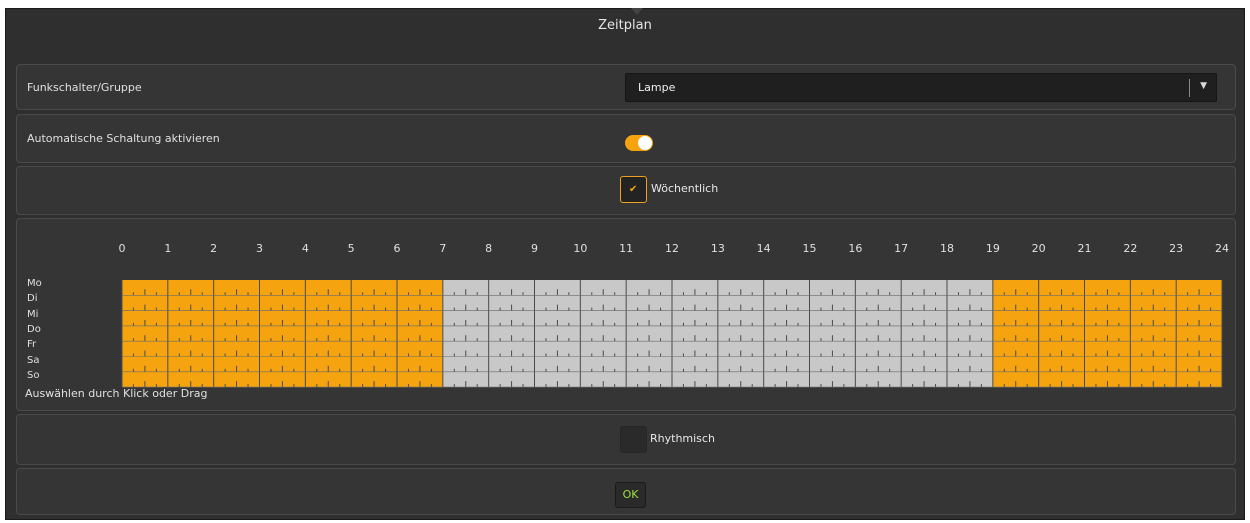 Image resolution: width=1250 pixels, height=523 pixels. What do you see at coordinates (443, 248) in the screenshot?
I see `hour-label: 7` at bounding box center [443, 248].